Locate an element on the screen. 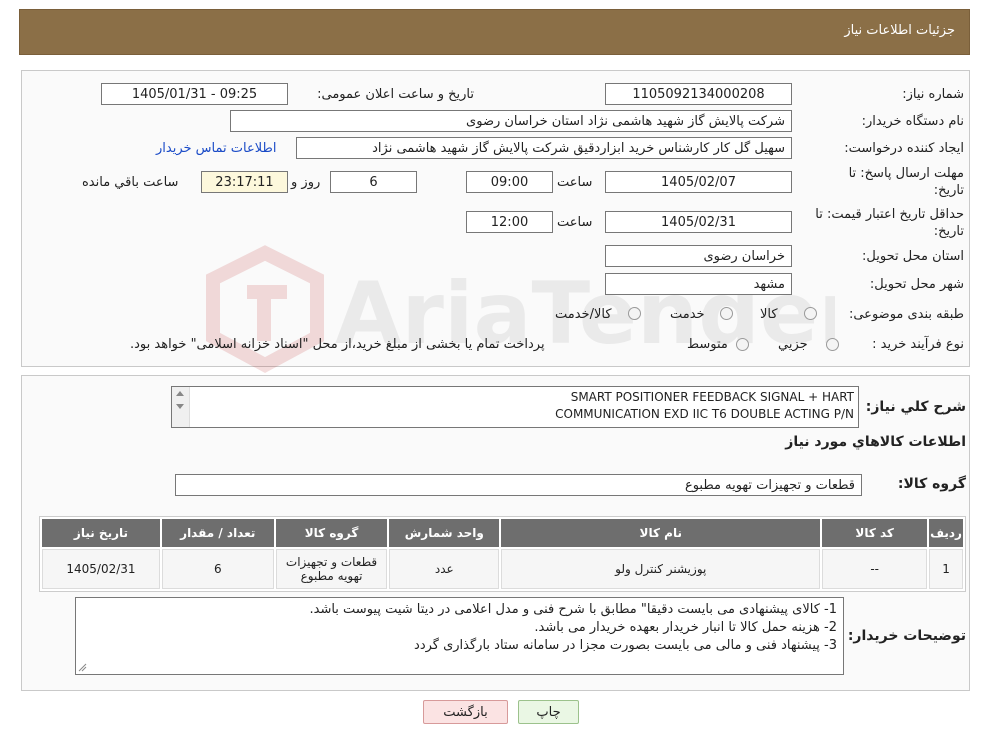 The height and width of the screenshot is (744, 985). goods-group-label: گروه کالا: is located at coordinates (931, 484).